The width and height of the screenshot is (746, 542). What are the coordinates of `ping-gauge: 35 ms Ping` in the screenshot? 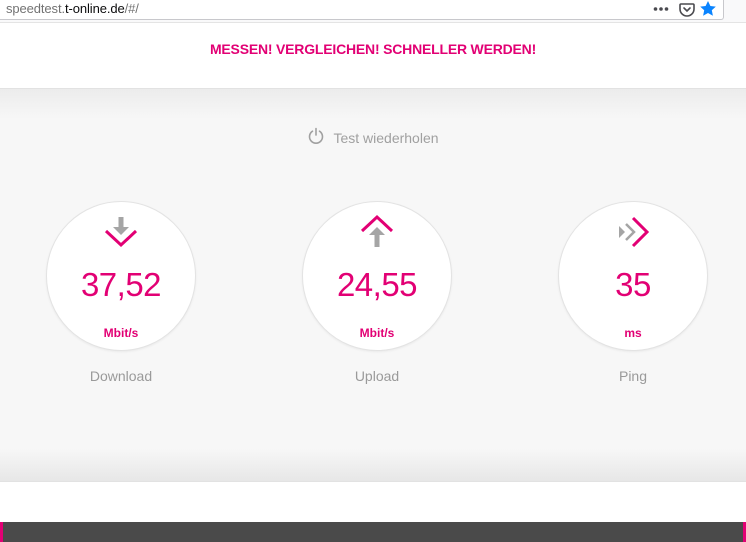 It's located at (633, 292).